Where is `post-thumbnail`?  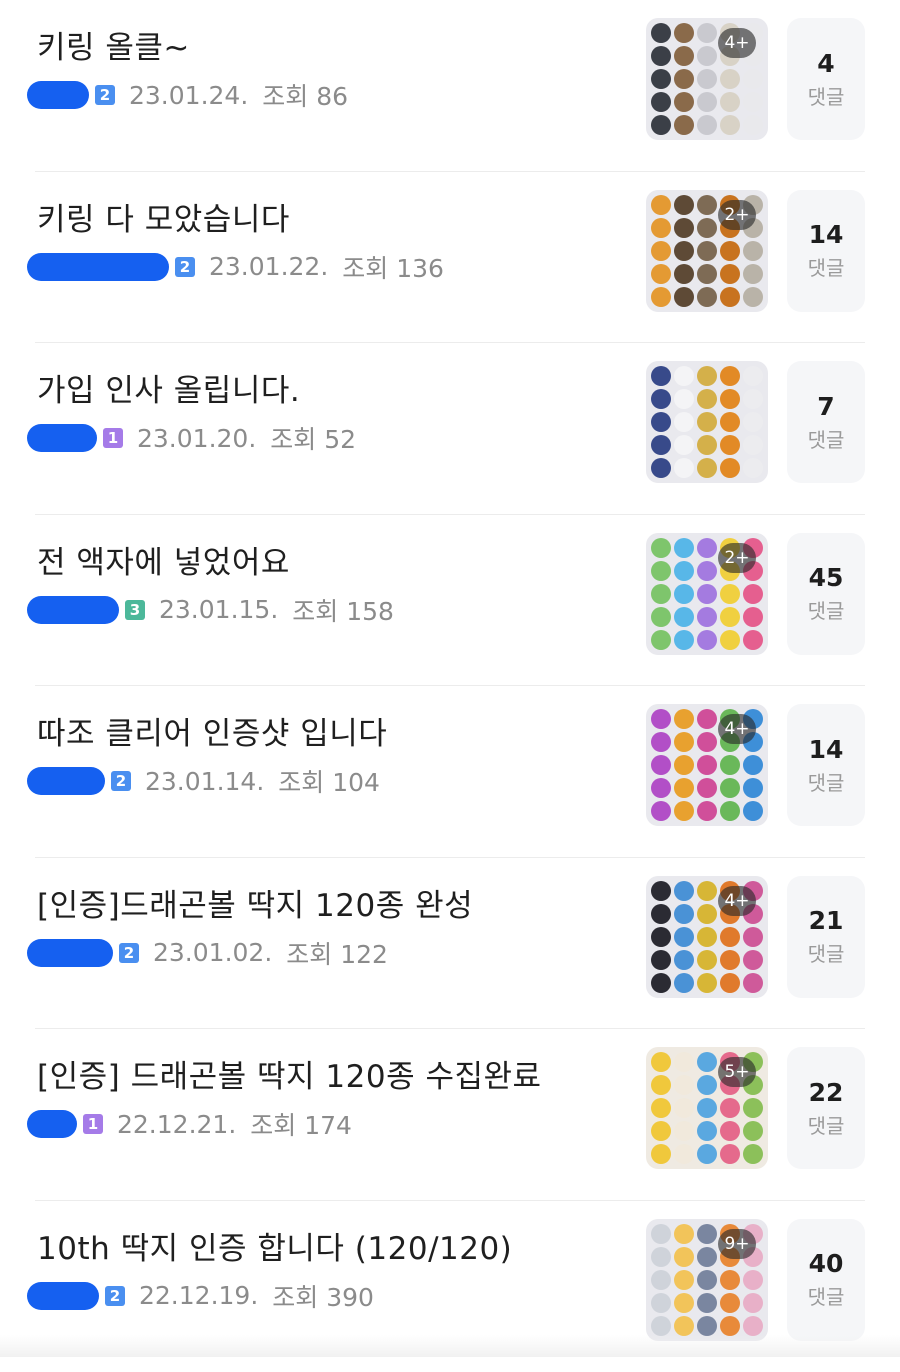
post-thumbnail is located at coordinates (707, 422).